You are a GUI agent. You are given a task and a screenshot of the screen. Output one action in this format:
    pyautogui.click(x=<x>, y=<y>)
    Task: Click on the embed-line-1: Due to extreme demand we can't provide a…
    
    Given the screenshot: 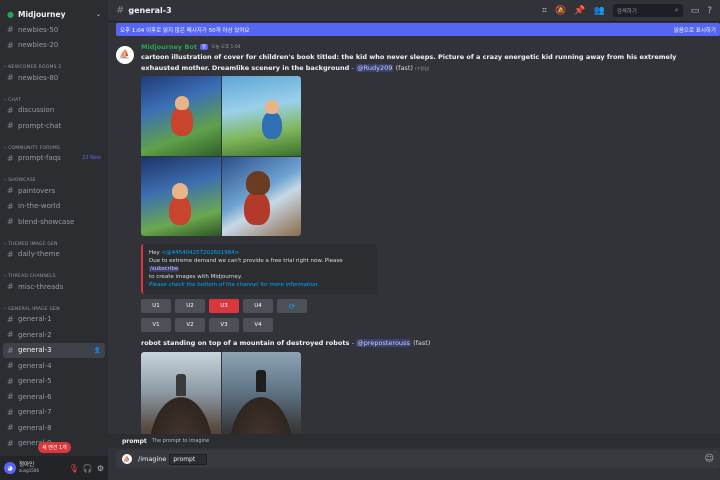 What is the action you would take?
    pyautogui.click(x=260, y=265)
    